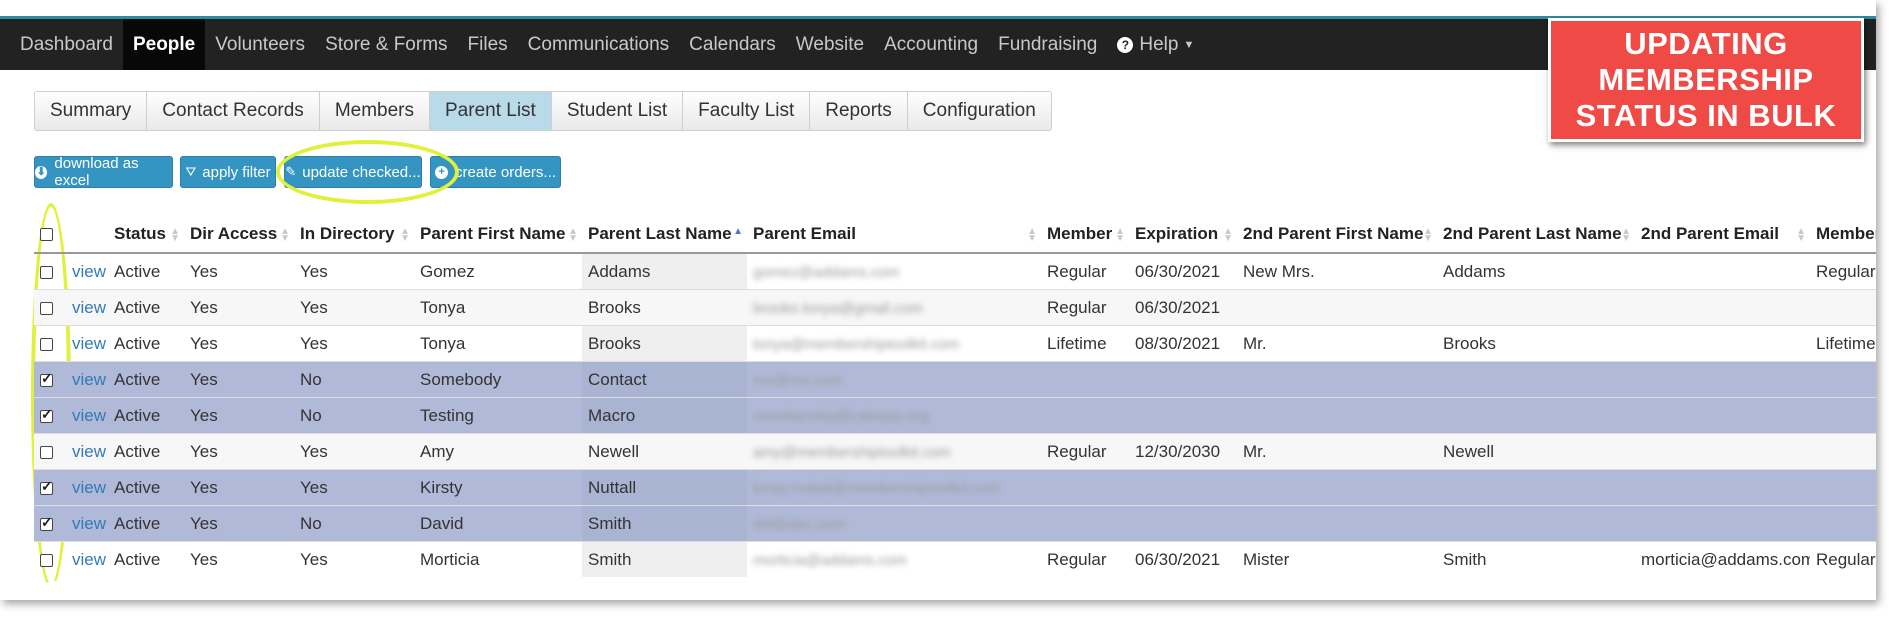 Image resolution: width=1889 pixels, height=633 pixels. Describe the element at coordinates (498, 379) in the screenshot. I see `cell-first: Somebody` at that location.